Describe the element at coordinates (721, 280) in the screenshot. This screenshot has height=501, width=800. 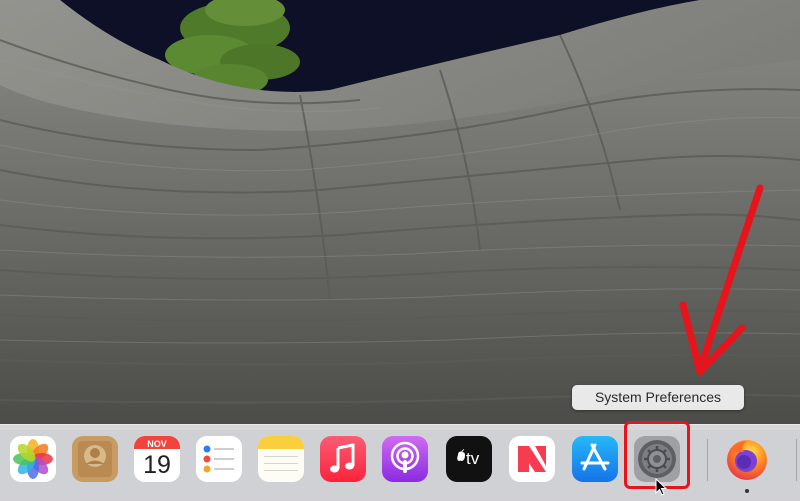
I see `annotation-arrow` at that location.